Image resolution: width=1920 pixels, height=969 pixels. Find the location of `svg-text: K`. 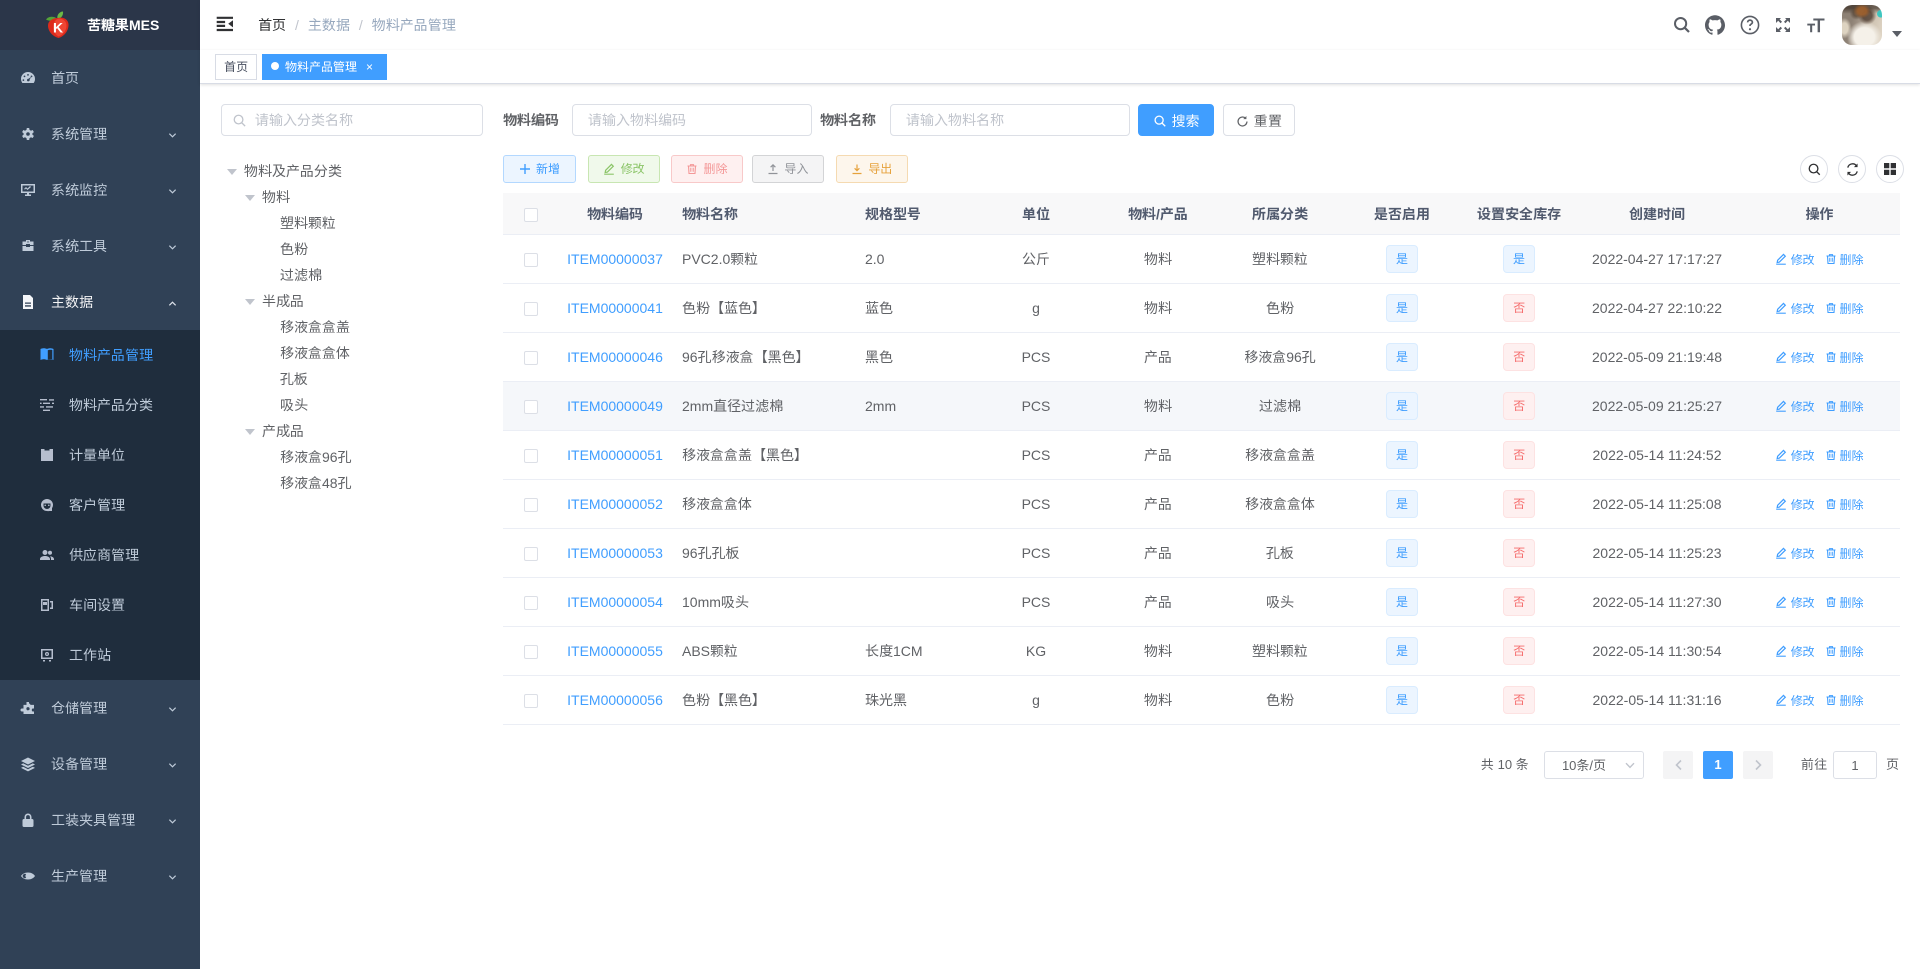

svg-text: K is located at coordinates (58, 28).